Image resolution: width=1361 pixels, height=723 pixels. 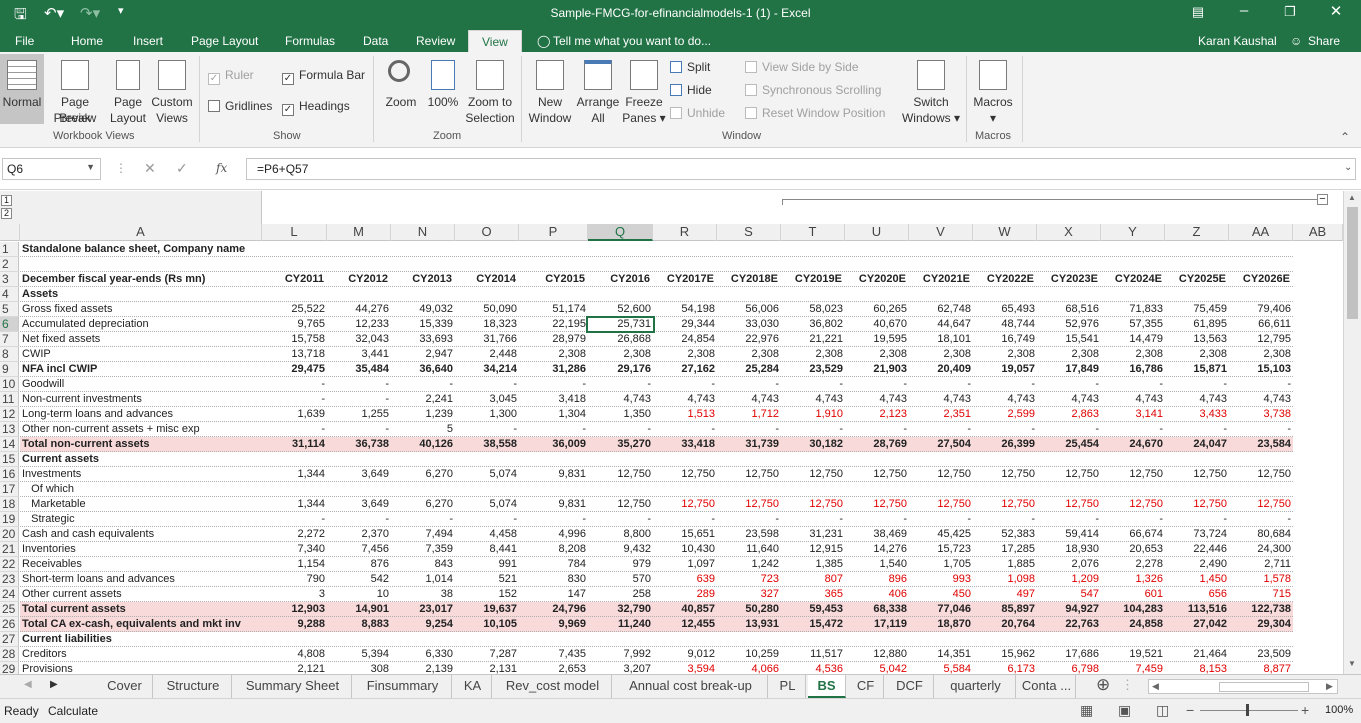 I want to click on row-header-21: 21, so click(x=9, y=549).